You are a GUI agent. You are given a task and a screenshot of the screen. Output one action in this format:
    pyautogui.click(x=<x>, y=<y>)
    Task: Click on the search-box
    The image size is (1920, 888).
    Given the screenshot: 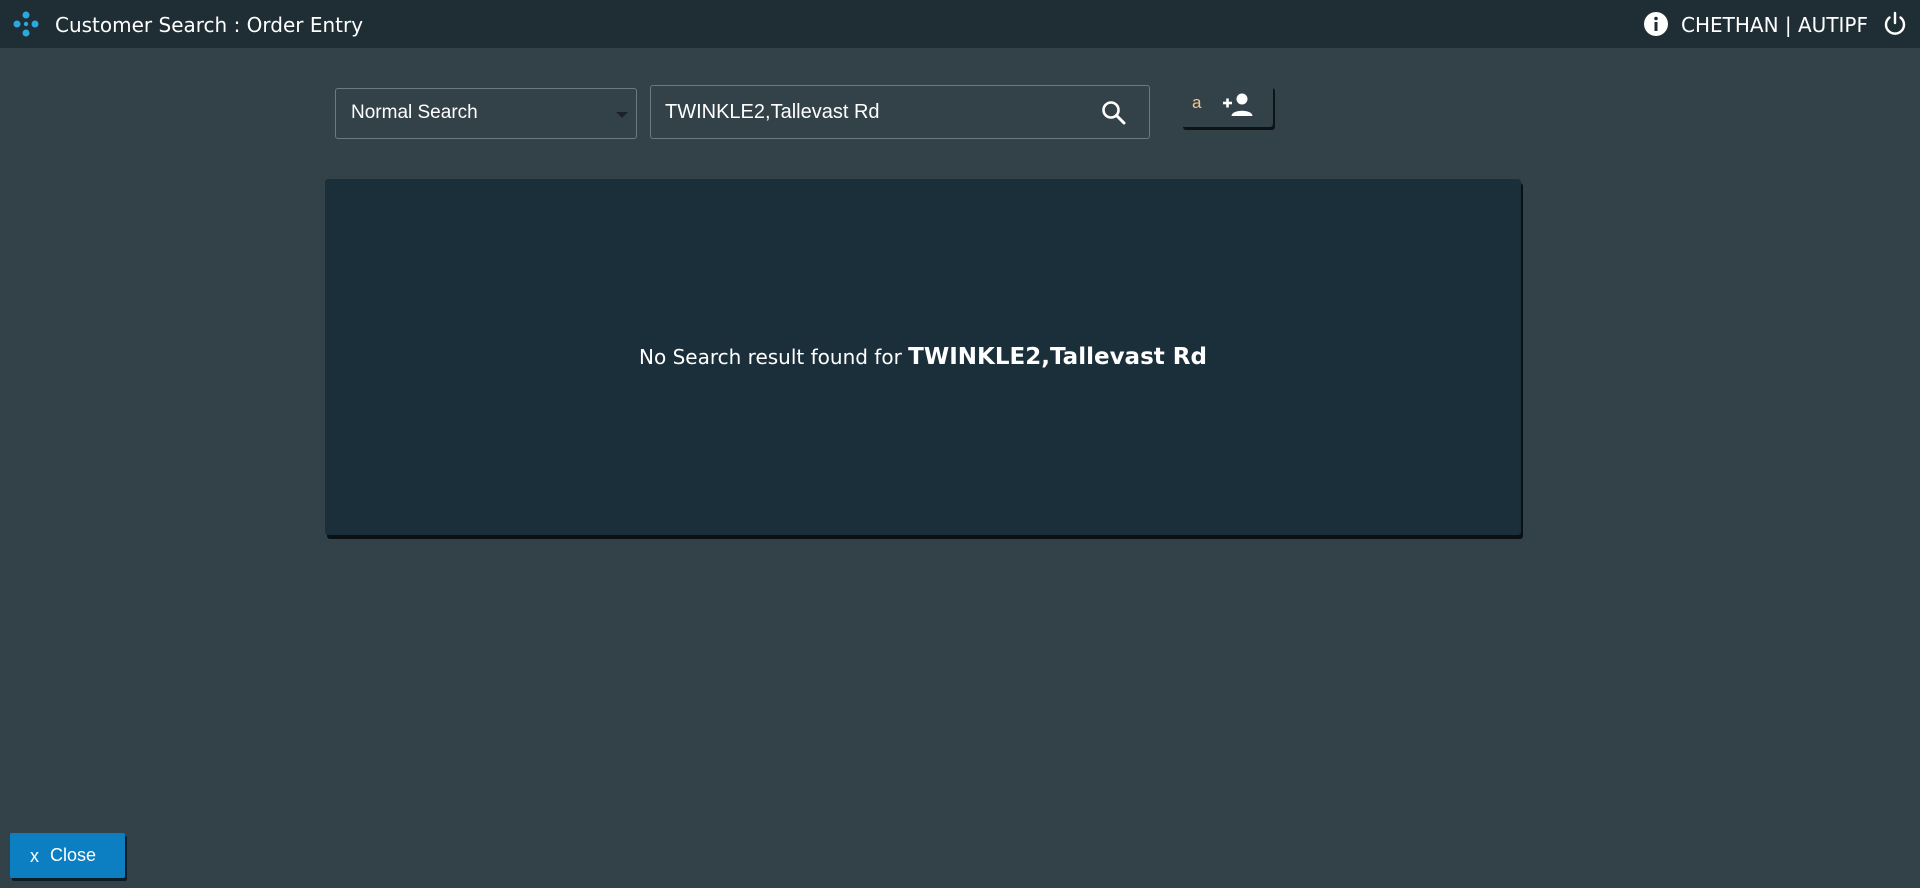 What is the action you would take?
    pyautogui.click(x=900, y=112)
    